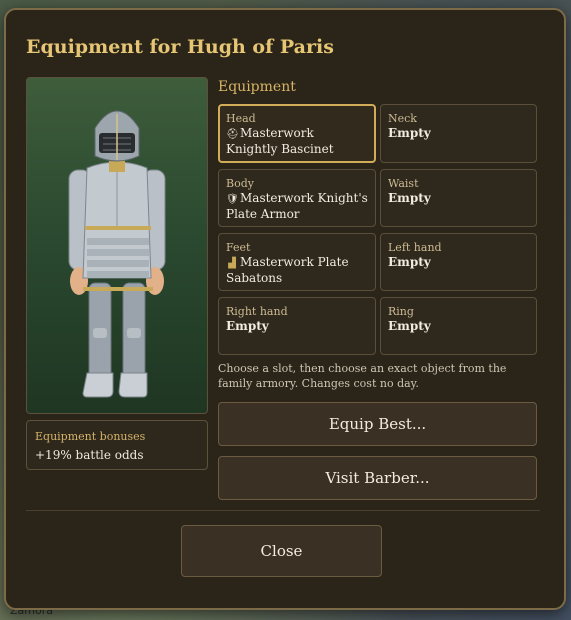  What do you see at coordinates (232, 134) in the screenshot?
I see `helmet-icon: ⛑` at bounding box center [232, 134].